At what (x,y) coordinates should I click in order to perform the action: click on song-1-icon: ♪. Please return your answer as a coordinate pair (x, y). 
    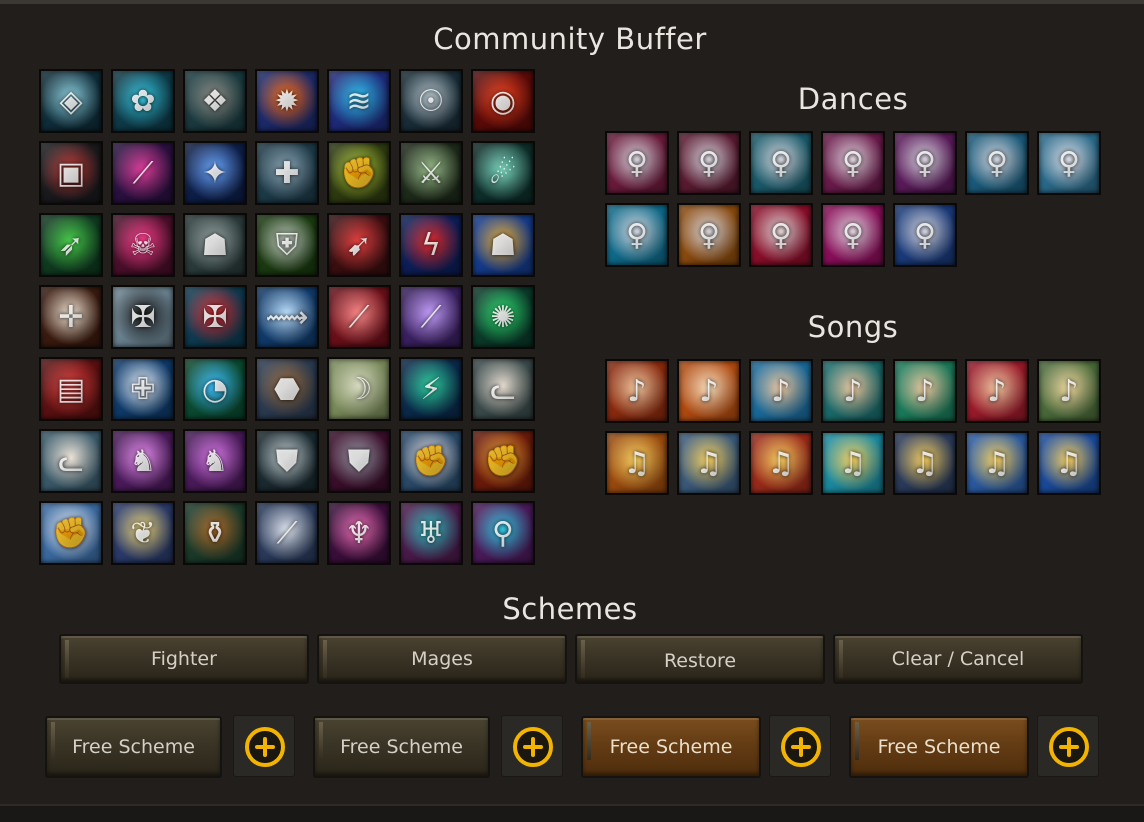
    Looking at the image, I should click on (637, 391).